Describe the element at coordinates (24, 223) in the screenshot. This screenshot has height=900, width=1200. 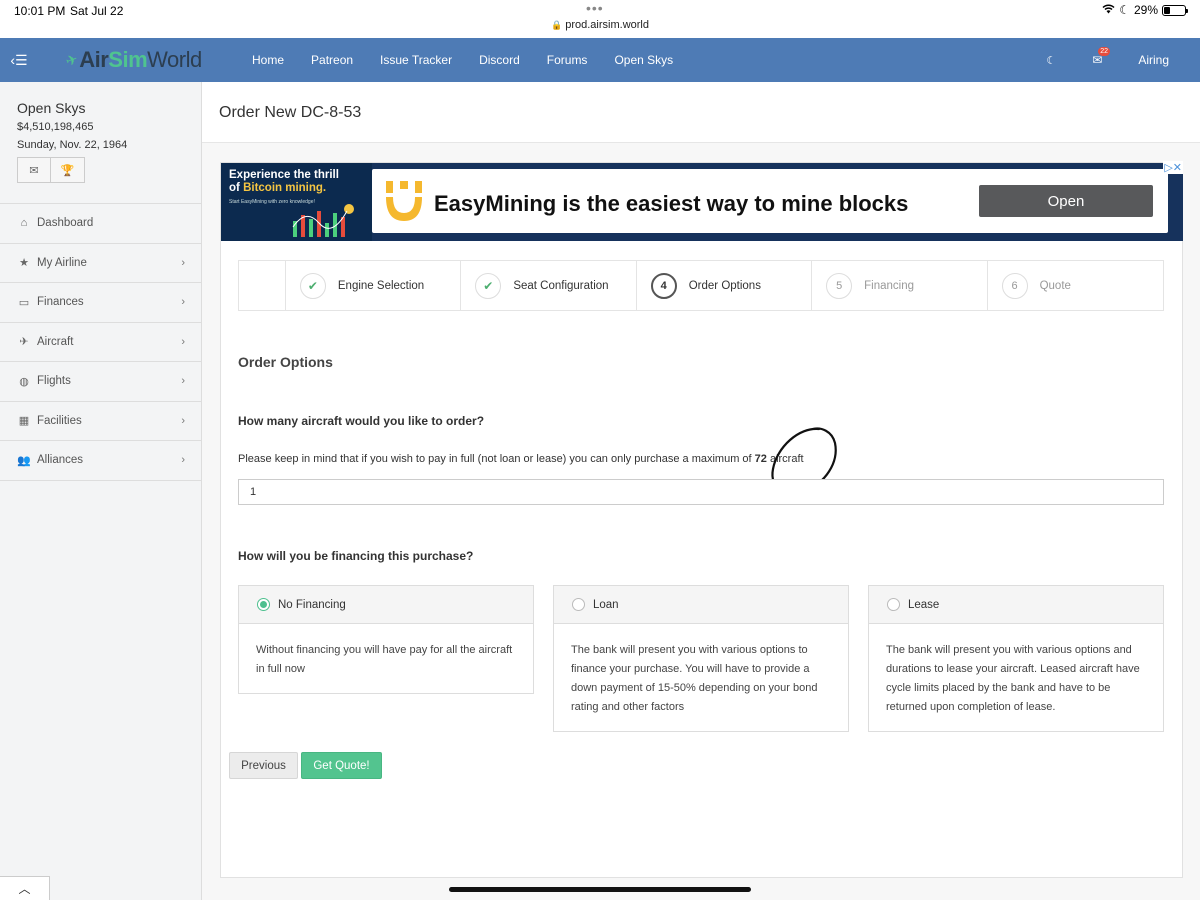
I see `home-icon: ⌂` at that location.